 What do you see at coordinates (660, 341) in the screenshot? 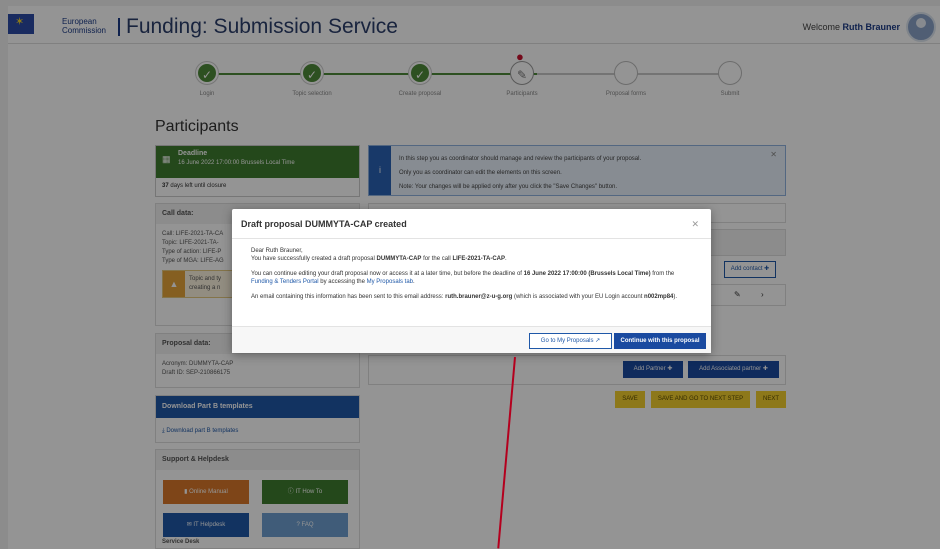
I see `continue-with-proposal-button: Continue with this proposal` at bounding box center [660, 341].